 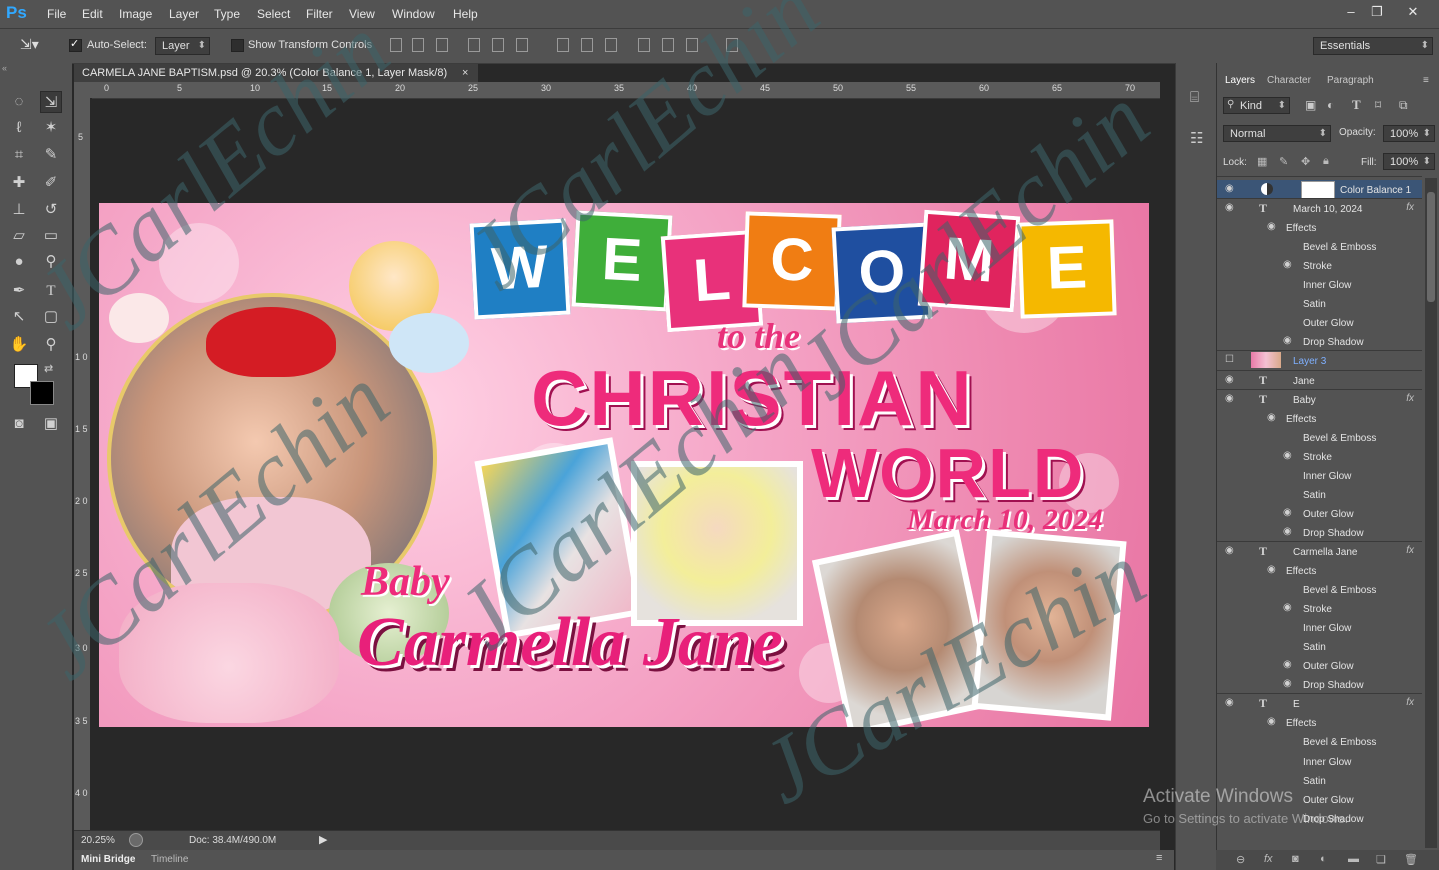 I want to click on tab-character: Character, so click(x=1289, y=80).